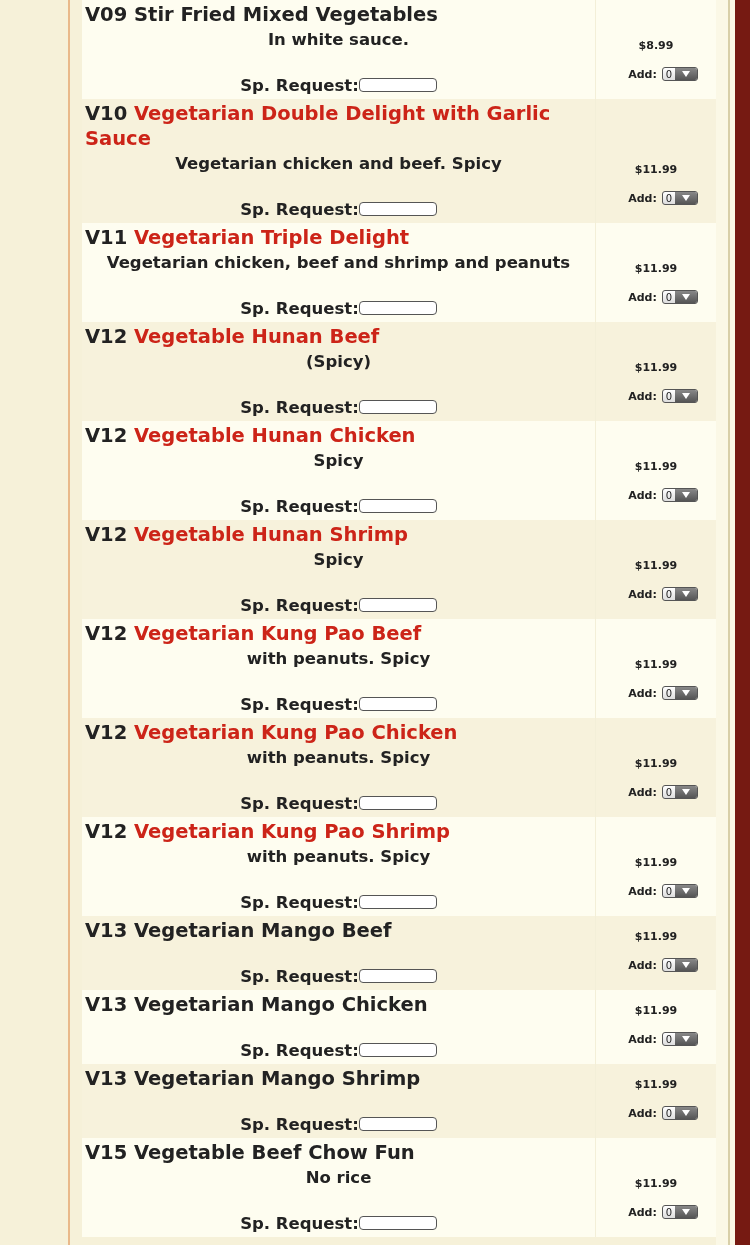 The image size is (750, 1245). I want to click on dish-title: V13 Vegetarian Mango Beef, so click(239, 930).